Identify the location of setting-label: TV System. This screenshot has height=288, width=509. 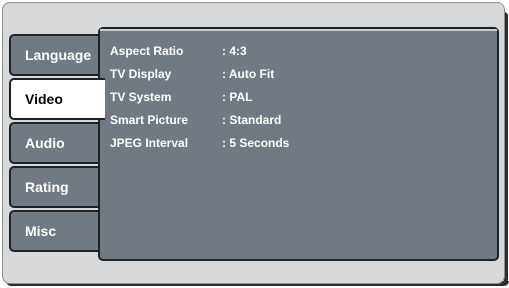
(141, 97).